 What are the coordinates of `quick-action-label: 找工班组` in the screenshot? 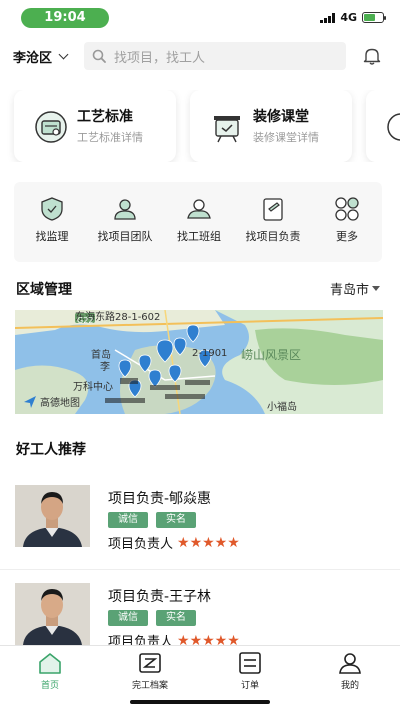 It's located at (199, 236).